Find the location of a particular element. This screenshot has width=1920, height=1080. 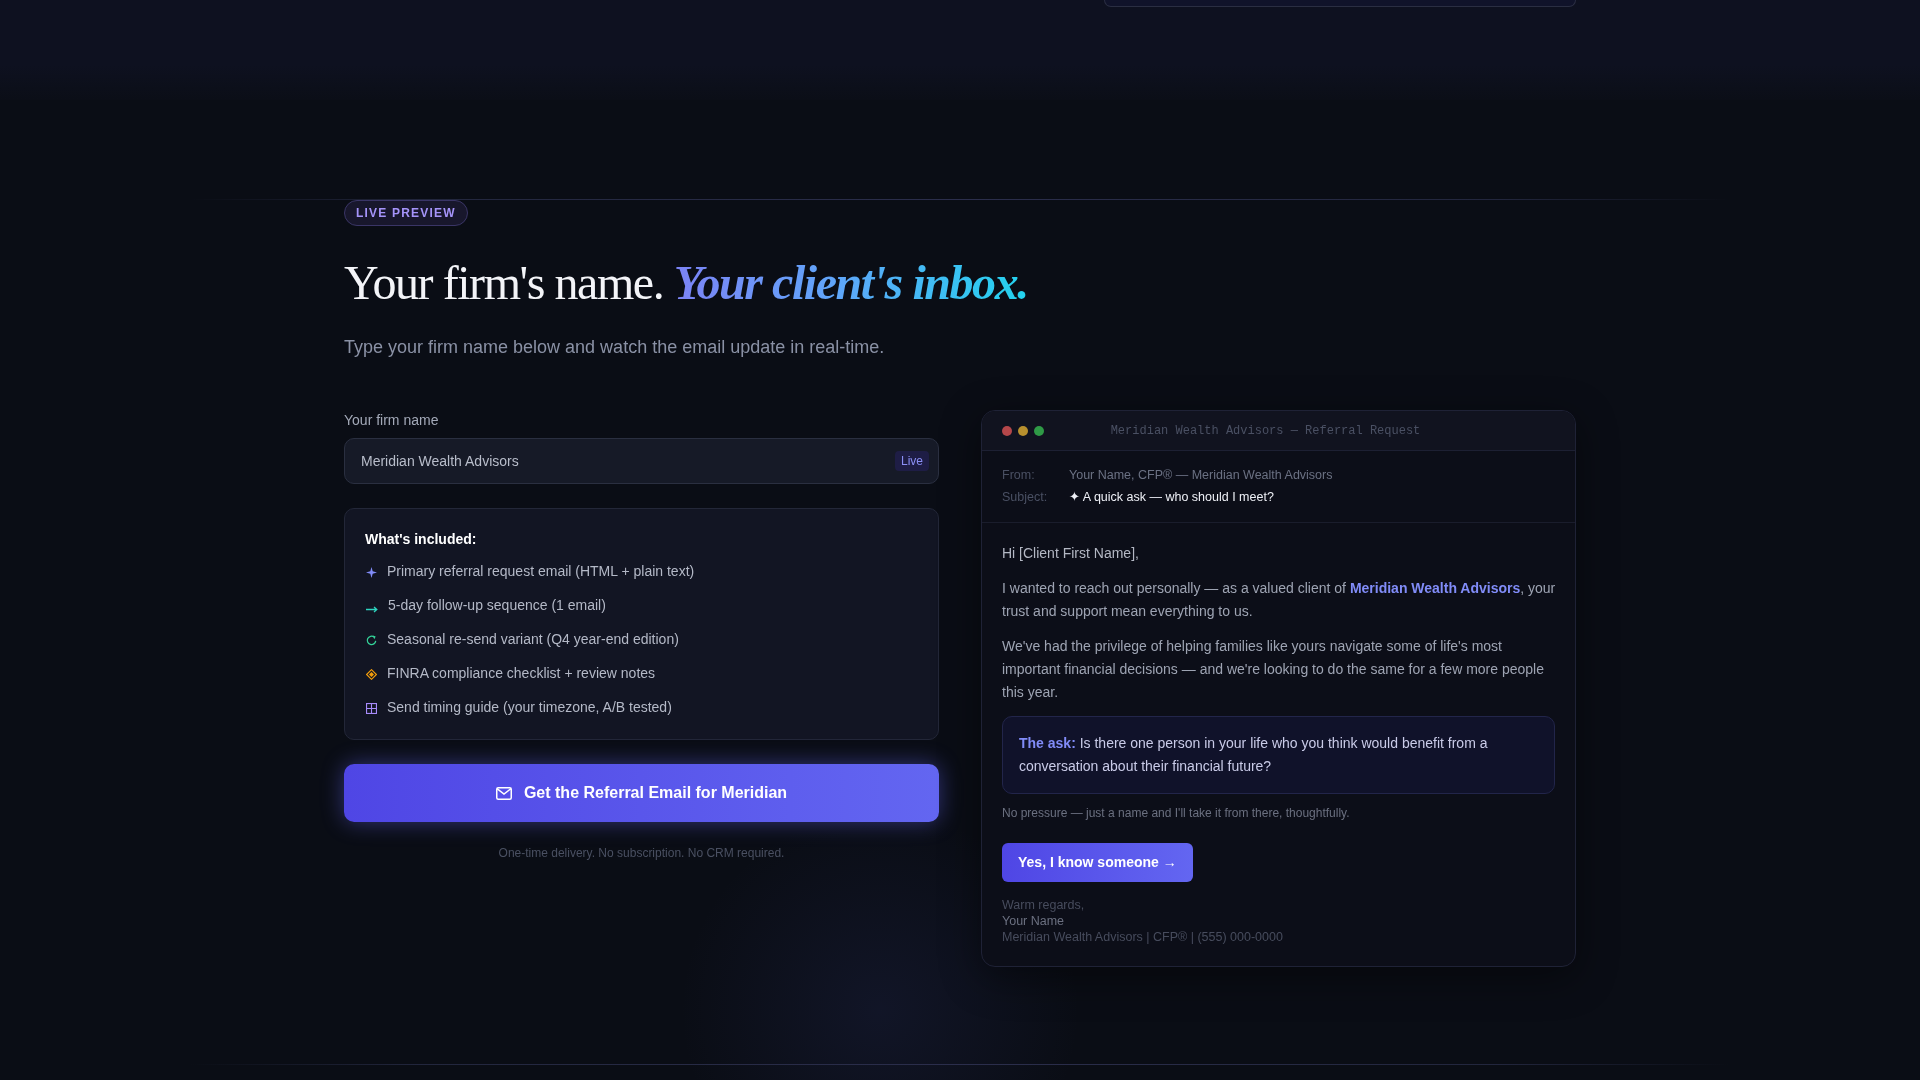

signature-name: Your Name is located at coordinates (1034, 921).